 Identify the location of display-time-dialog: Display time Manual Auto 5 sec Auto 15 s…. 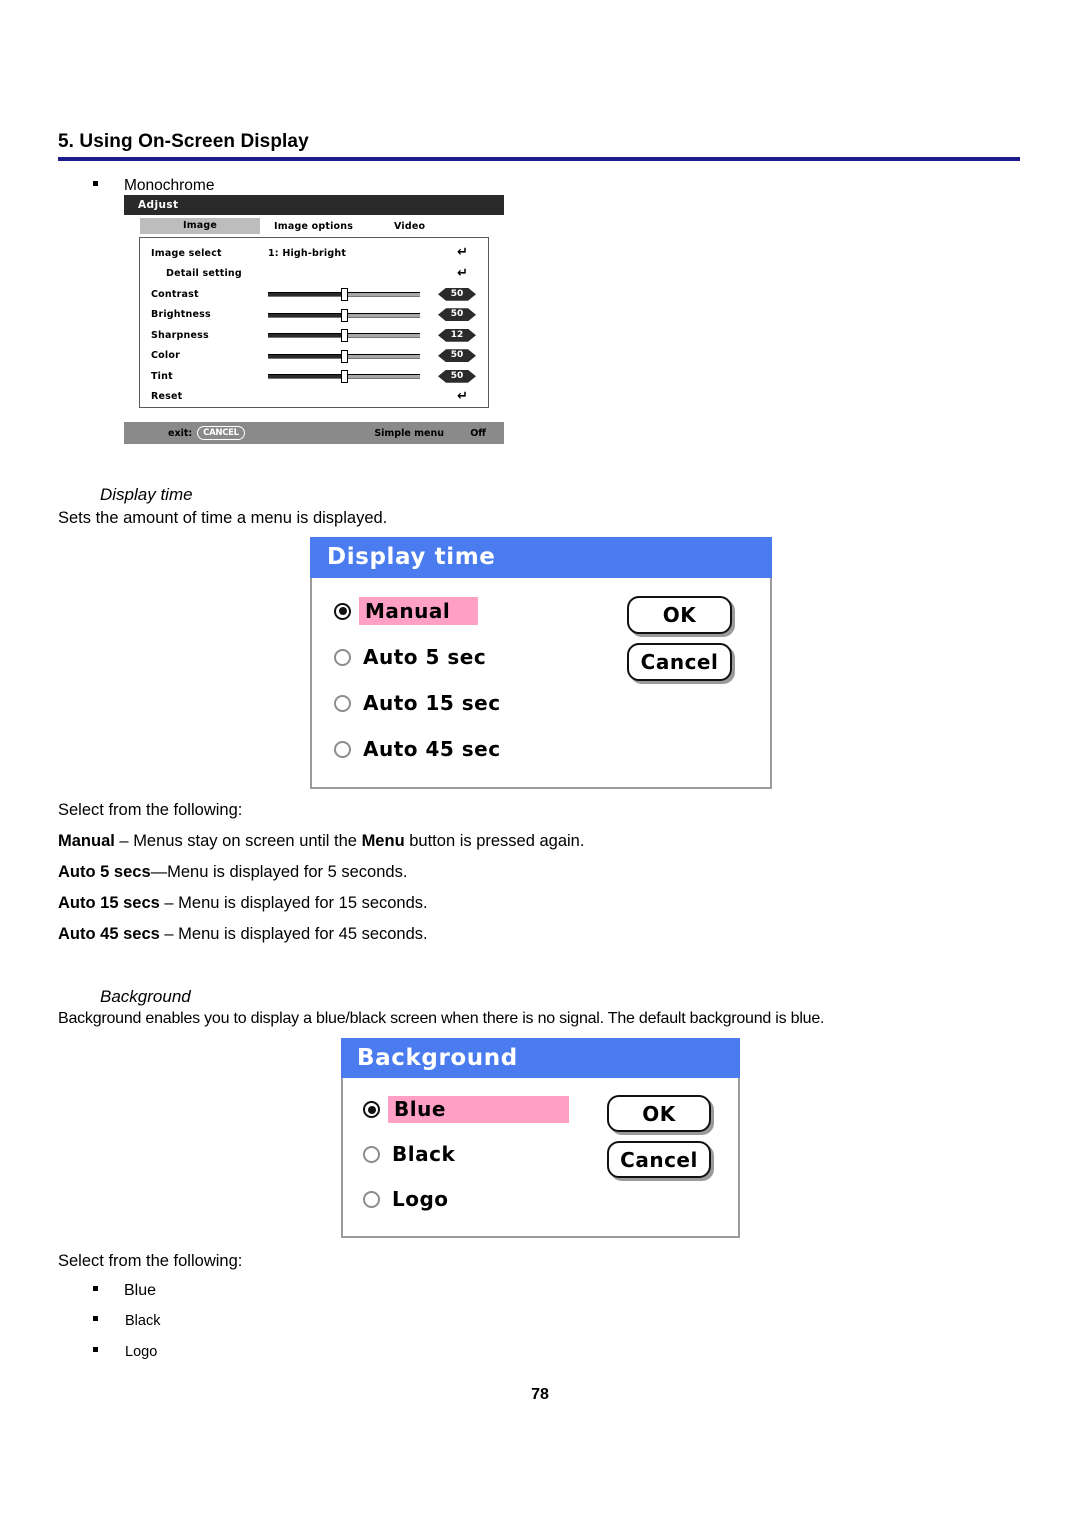
(541, 663).